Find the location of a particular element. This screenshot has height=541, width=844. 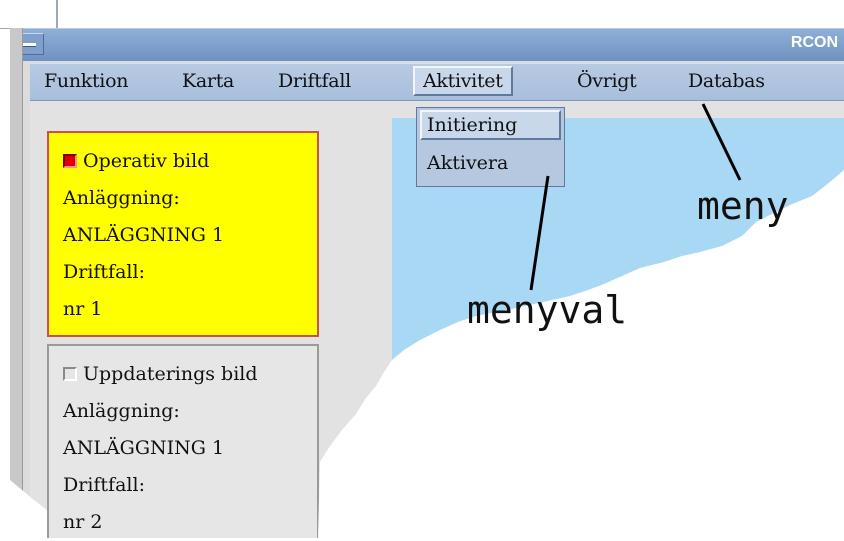

annotation-menyval: menyval is located at coordinates (547, 310).